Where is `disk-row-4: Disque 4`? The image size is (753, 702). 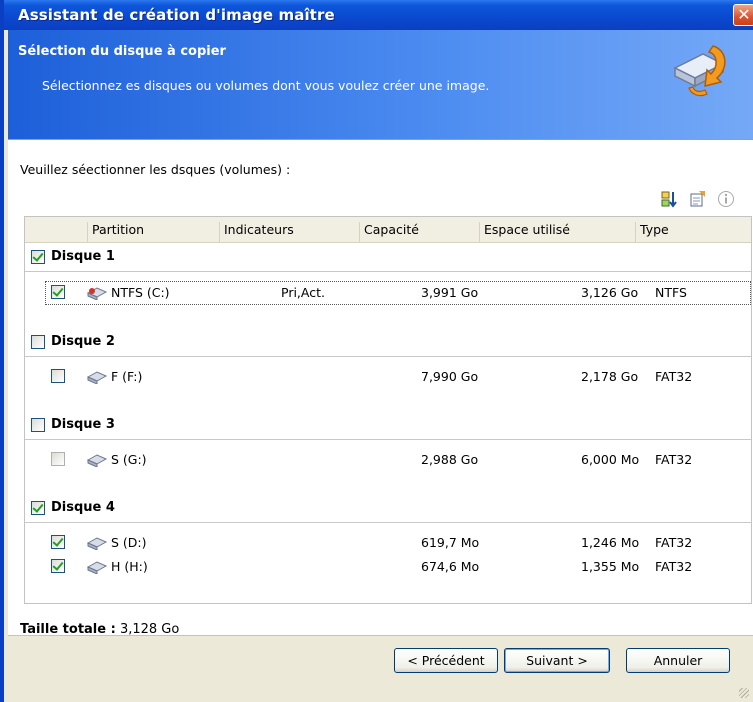
disk-row-4: Disque 4 is located at coordinates (388, 509).